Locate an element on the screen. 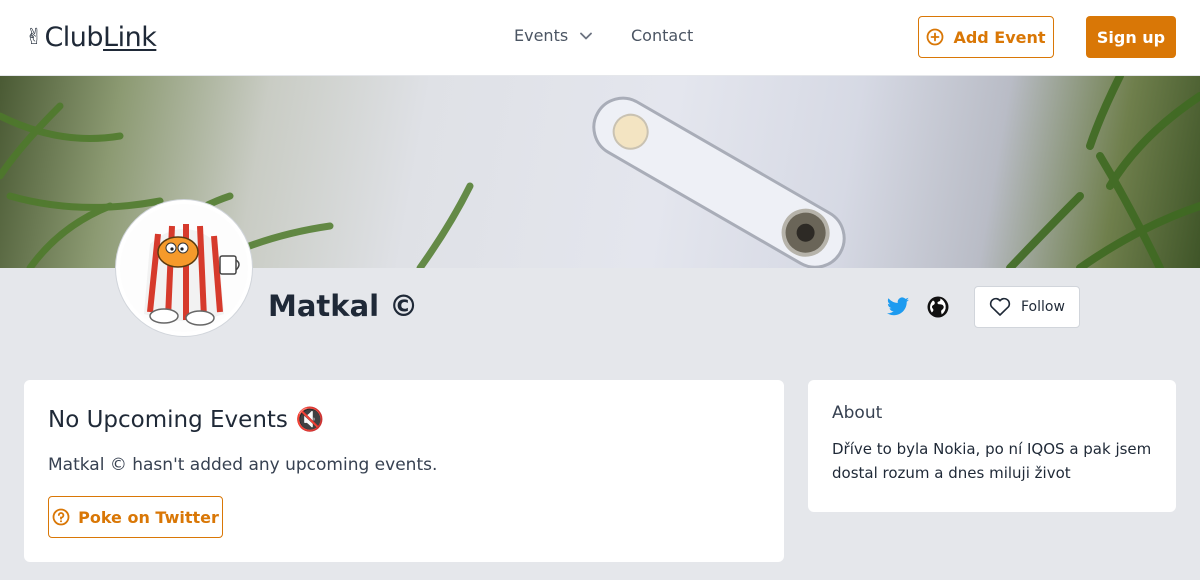 This screenshot has height=580, width=1200. profile-avatar is located at coordinates (184, 268).